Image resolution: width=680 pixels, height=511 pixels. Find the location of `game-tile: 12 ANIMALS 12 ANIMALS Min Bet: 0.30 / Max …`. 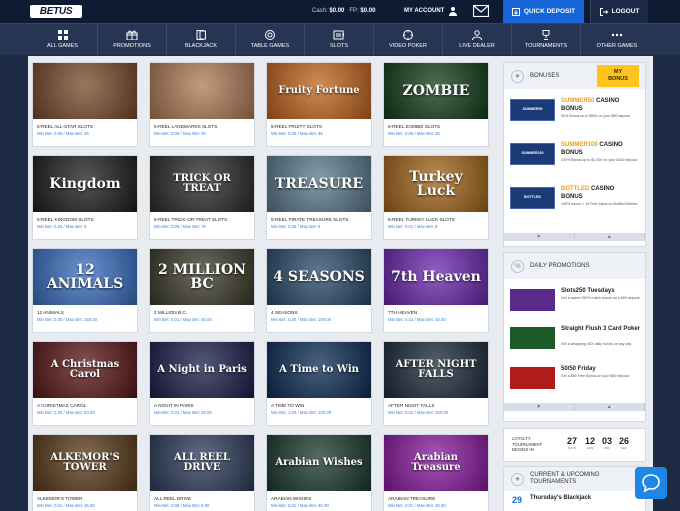

game-tile: 12 ANIMALS 12 ANIMALS Min Bet: 0.30 / Max … is located at coordinates (85, 290).